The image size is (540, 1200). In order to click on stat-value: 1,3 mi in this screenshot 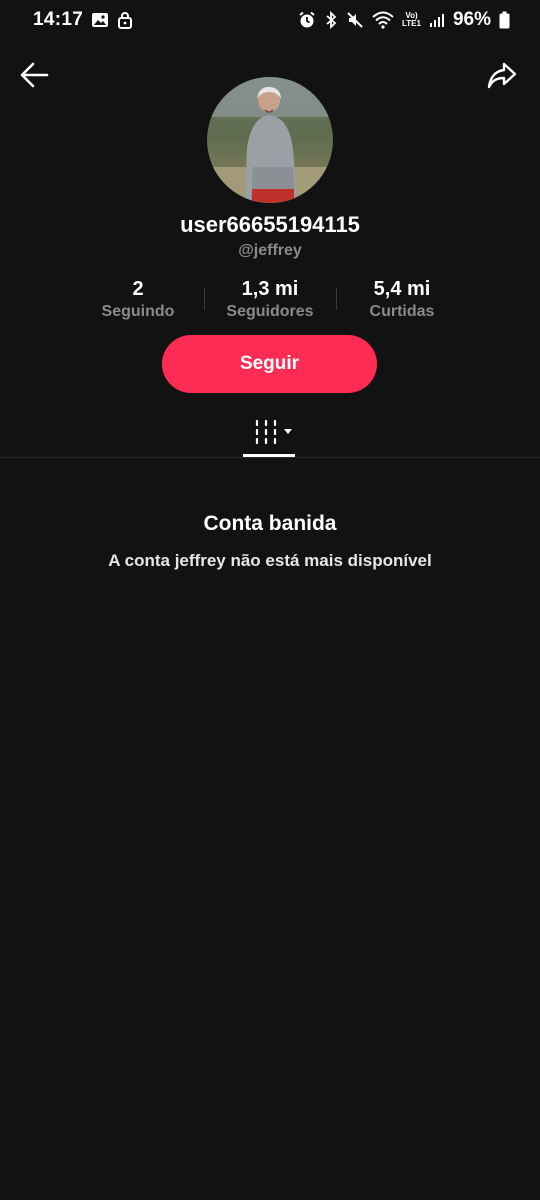, I will do `click(270, 289)`.